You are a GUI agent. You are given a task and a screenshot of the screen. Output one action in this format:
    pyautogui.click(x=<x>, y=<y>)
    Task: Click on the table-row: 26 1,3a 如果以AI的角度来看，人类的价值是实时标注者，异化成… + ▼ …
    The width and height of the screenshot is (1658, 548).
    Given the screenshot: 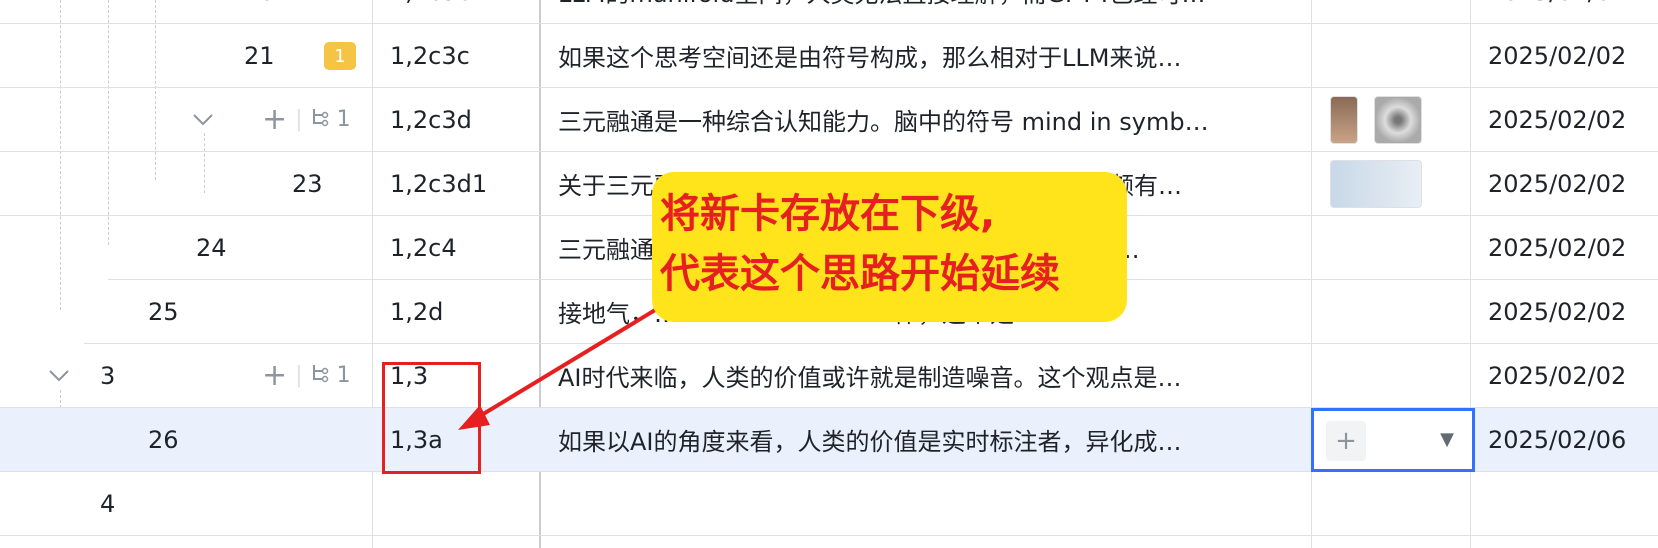 What is the action you would take?
    pyautogui.click(x=829, y=440)
    